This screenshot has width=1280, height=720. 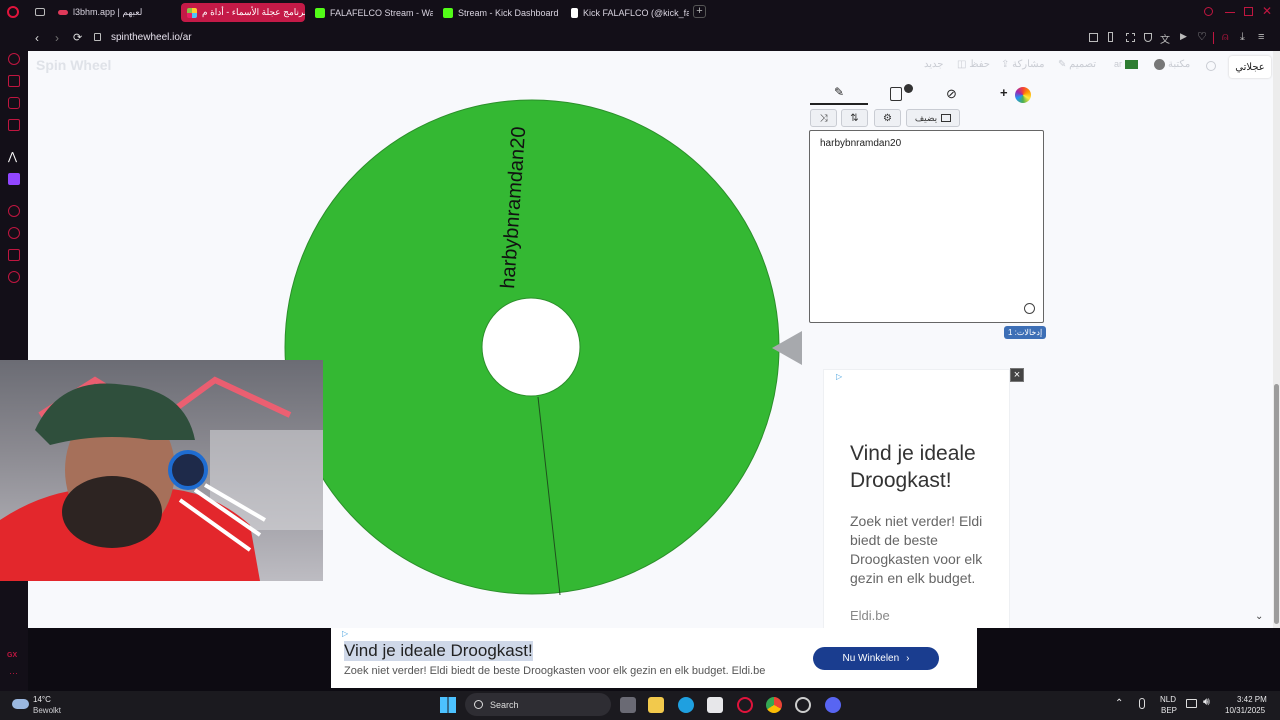 I want to click on tab-hidden-eye-icon: ⊘, so click(x=951, y=94).